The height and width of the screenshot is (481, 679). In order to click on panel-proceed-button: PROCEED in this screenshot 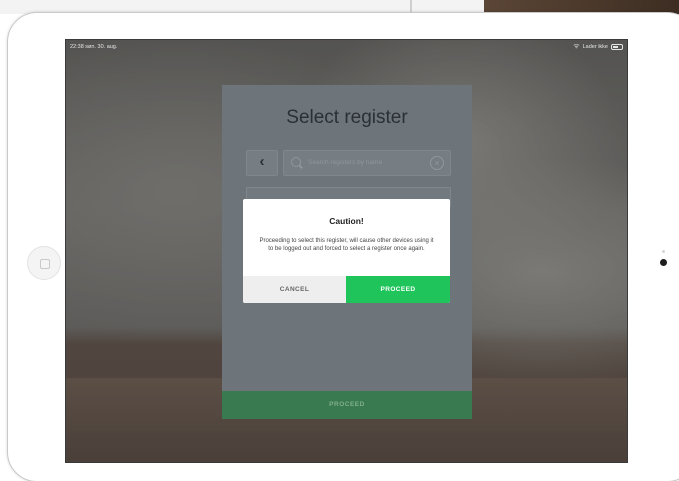, I will do `click(347, 405)`.